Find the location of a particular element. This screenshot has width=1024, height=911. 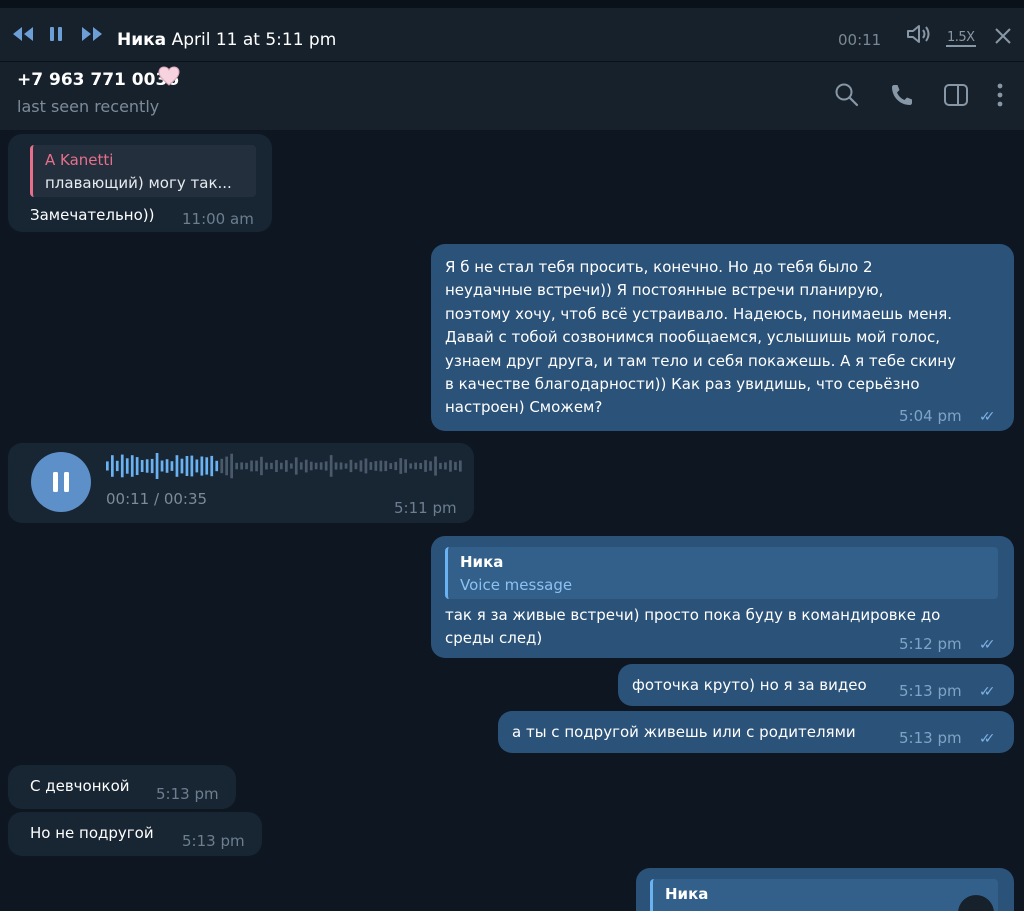

player-position: 00:11 is located at coordinates (860, 40).